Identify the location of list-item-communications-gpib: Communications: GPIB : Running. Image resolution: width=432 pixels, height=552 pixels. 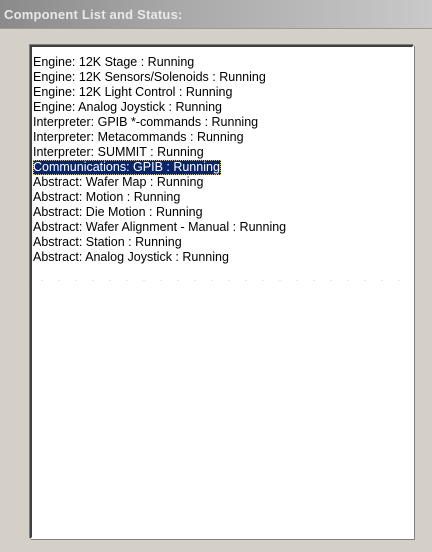
(222, 167).